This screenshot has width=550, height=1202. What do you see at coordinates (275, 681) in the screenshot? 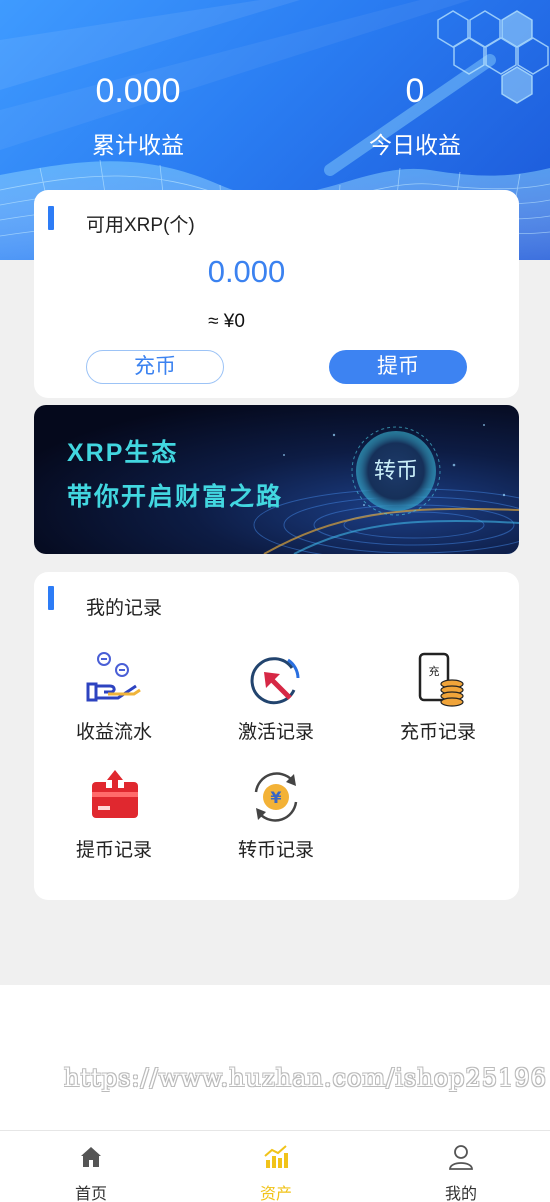
I see `activation-arrow-icon` at bounding box center [275, 681].